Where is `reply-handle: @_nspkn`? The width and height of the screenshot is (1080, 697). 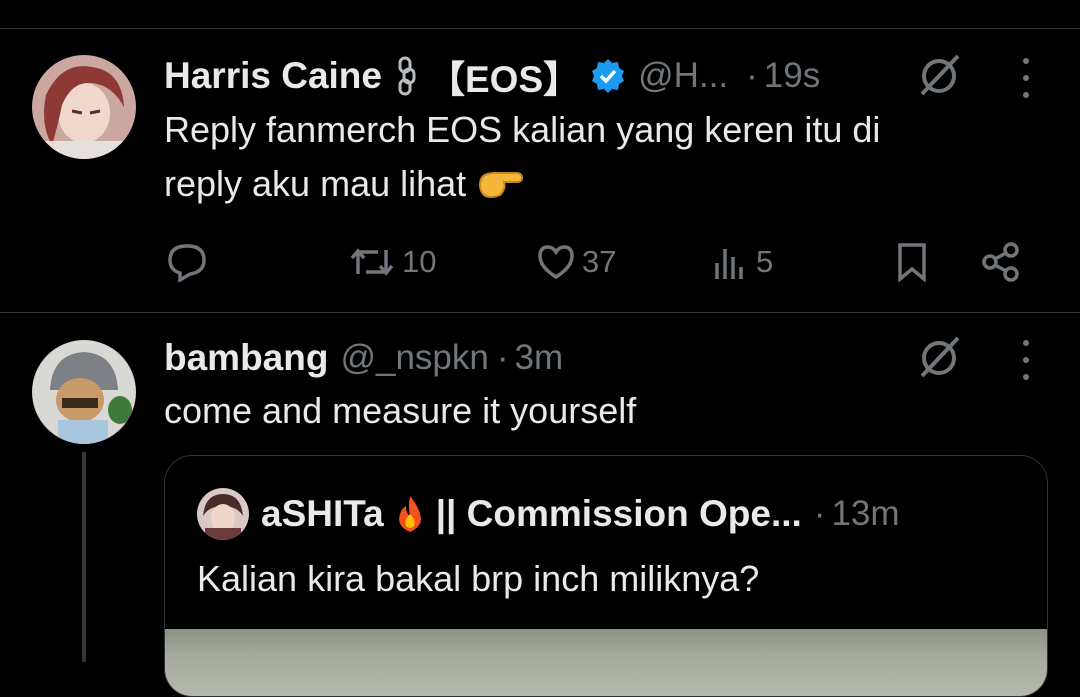 reply-handle: @_nspkn is located at coordinates (414, 358).